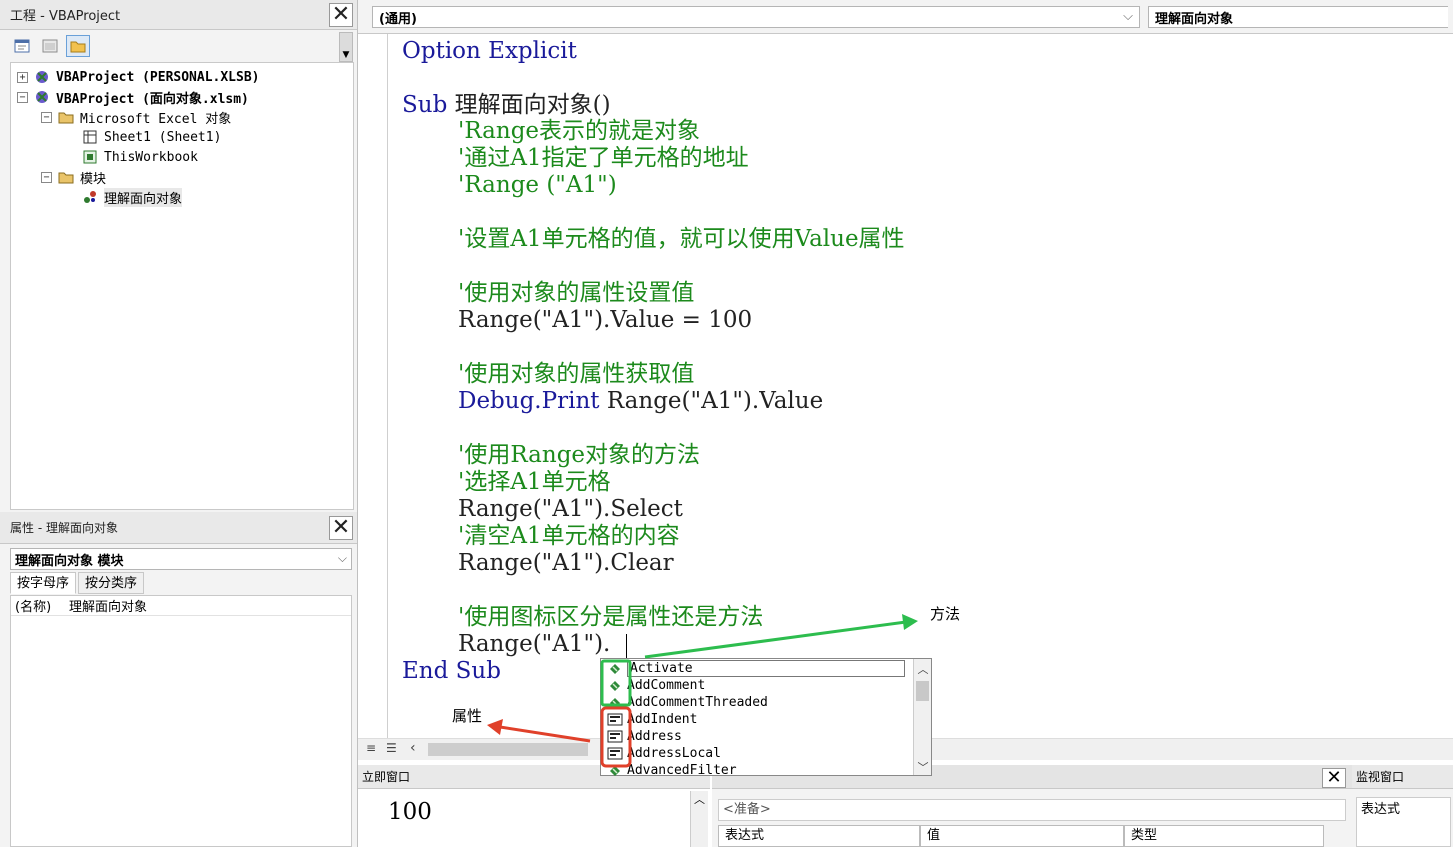  Describe the element at coordinates (756, 17) in the screenshot. I see `object-dropdown: (通用) ⌵` at that location.